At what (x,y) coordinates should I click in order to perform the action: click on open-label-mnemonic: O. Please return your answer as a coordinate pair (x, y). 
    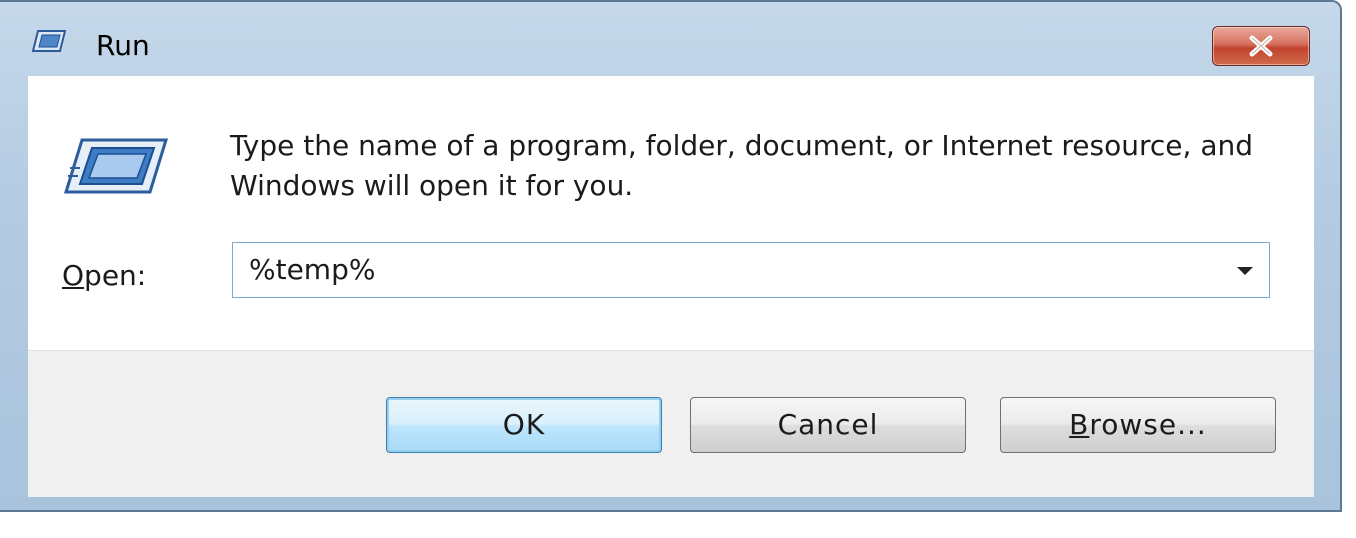
    Looking at the image, I should click on (73, 275).